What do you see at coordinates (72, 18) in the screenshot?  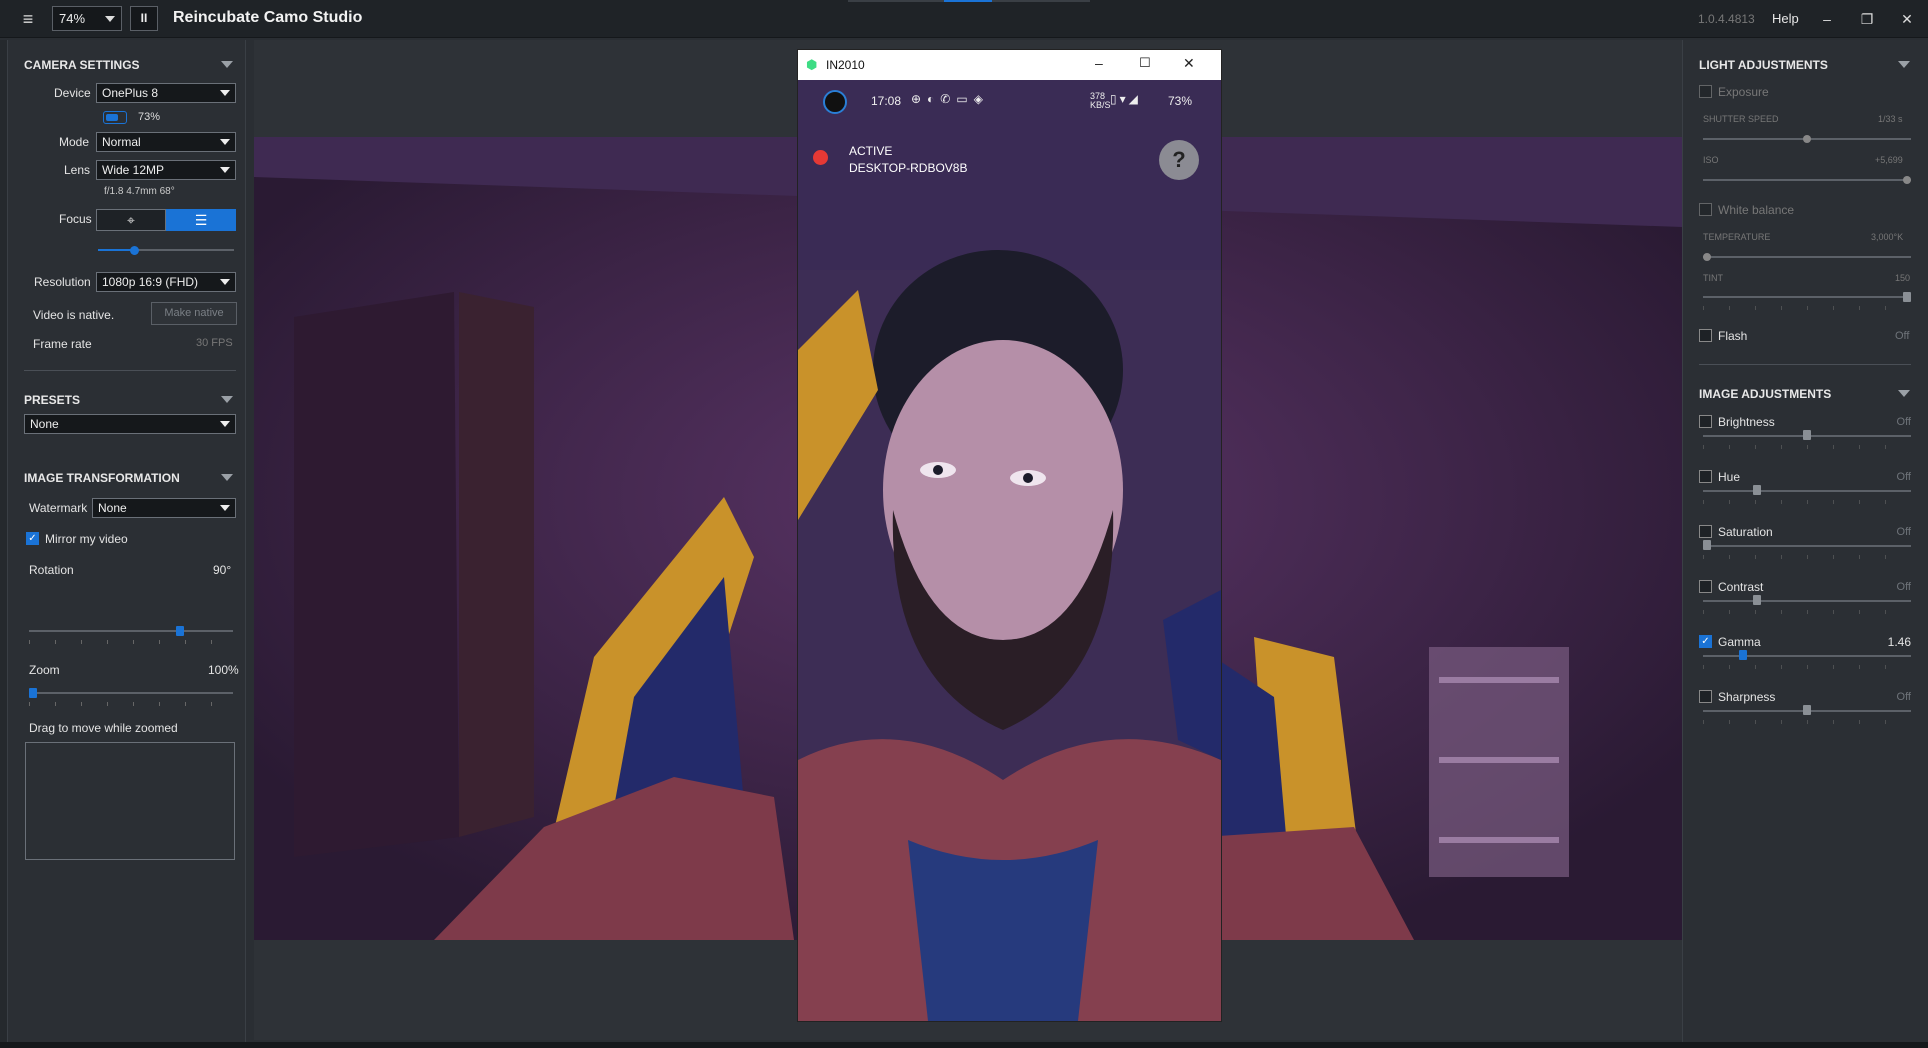 I see `zoom-value: 74%` at bounding box center [72, 18].